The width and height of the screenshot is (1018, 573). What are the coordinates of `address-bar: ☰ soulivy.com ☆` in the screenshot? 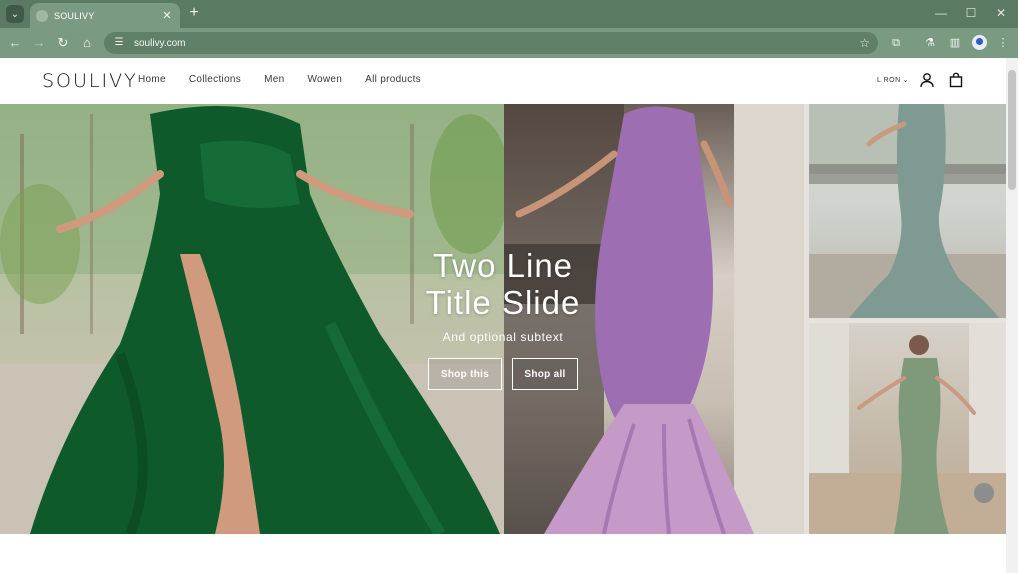 It's located at (491, 43).